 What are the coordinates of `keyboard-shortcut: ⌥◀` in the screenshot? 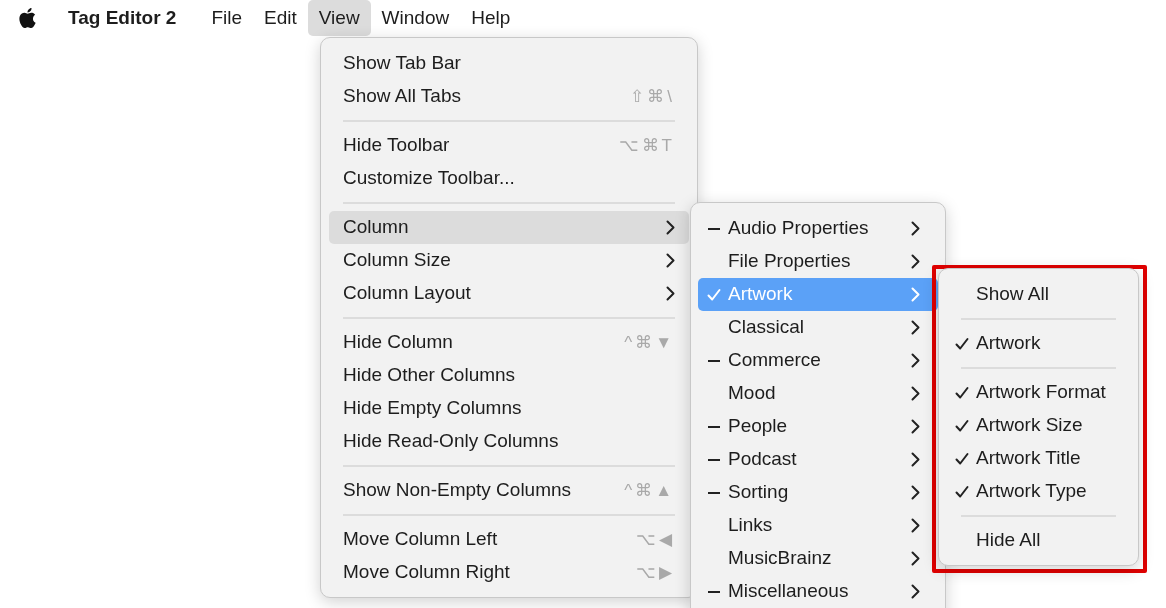 It's located at (655, 539).